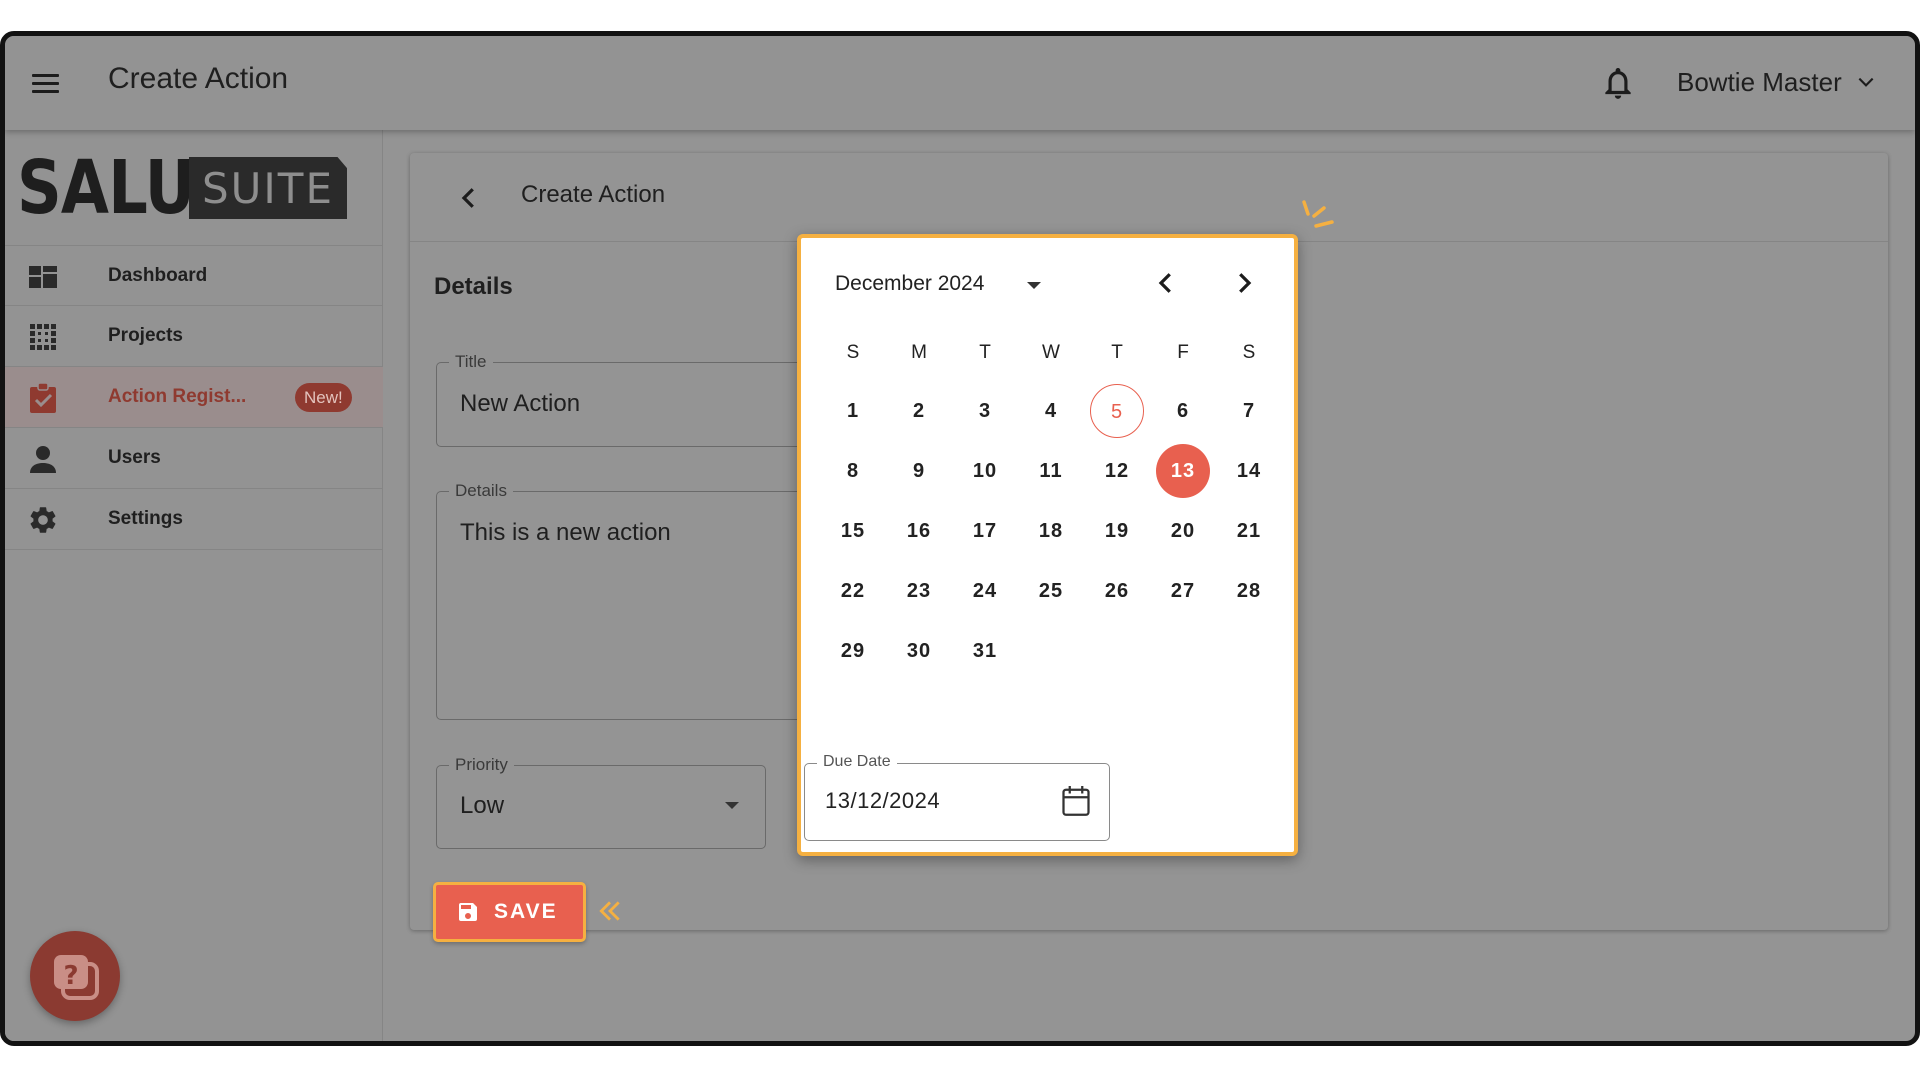  Describe the element at coordinates (1051, 591) in the screenshot. I see `calendar-day: 25` at that location.